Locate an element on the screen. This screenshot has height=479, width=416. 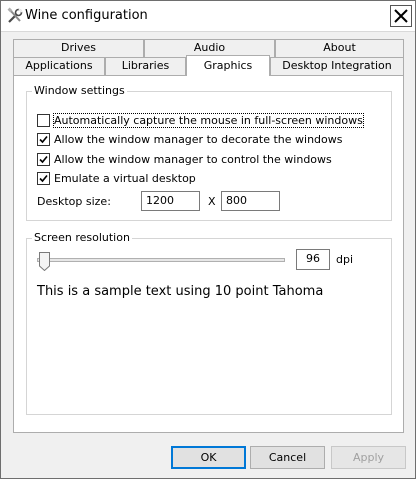
decorate-windows-checkbox is located at coordinates (43, 139).